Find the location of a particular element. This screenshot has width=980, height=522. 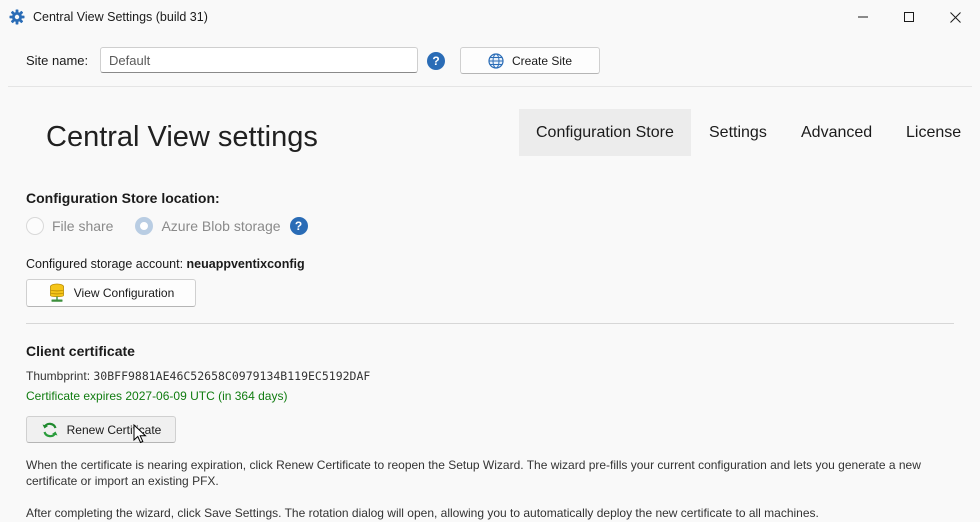

tab-configuration-store: Configuration Store is located at coordinates (605, 132).